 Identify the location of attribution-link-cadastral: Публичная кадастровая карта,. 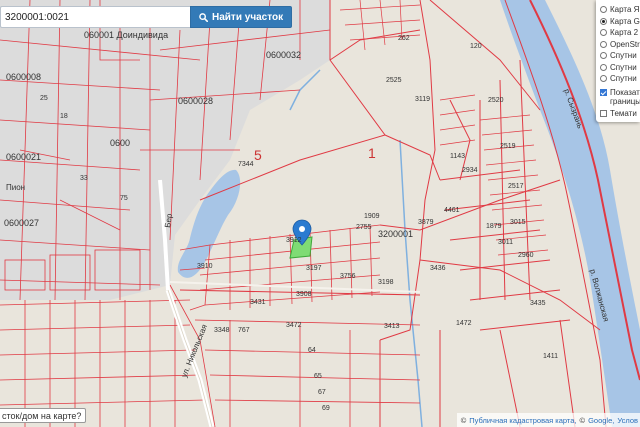
(522, 420).